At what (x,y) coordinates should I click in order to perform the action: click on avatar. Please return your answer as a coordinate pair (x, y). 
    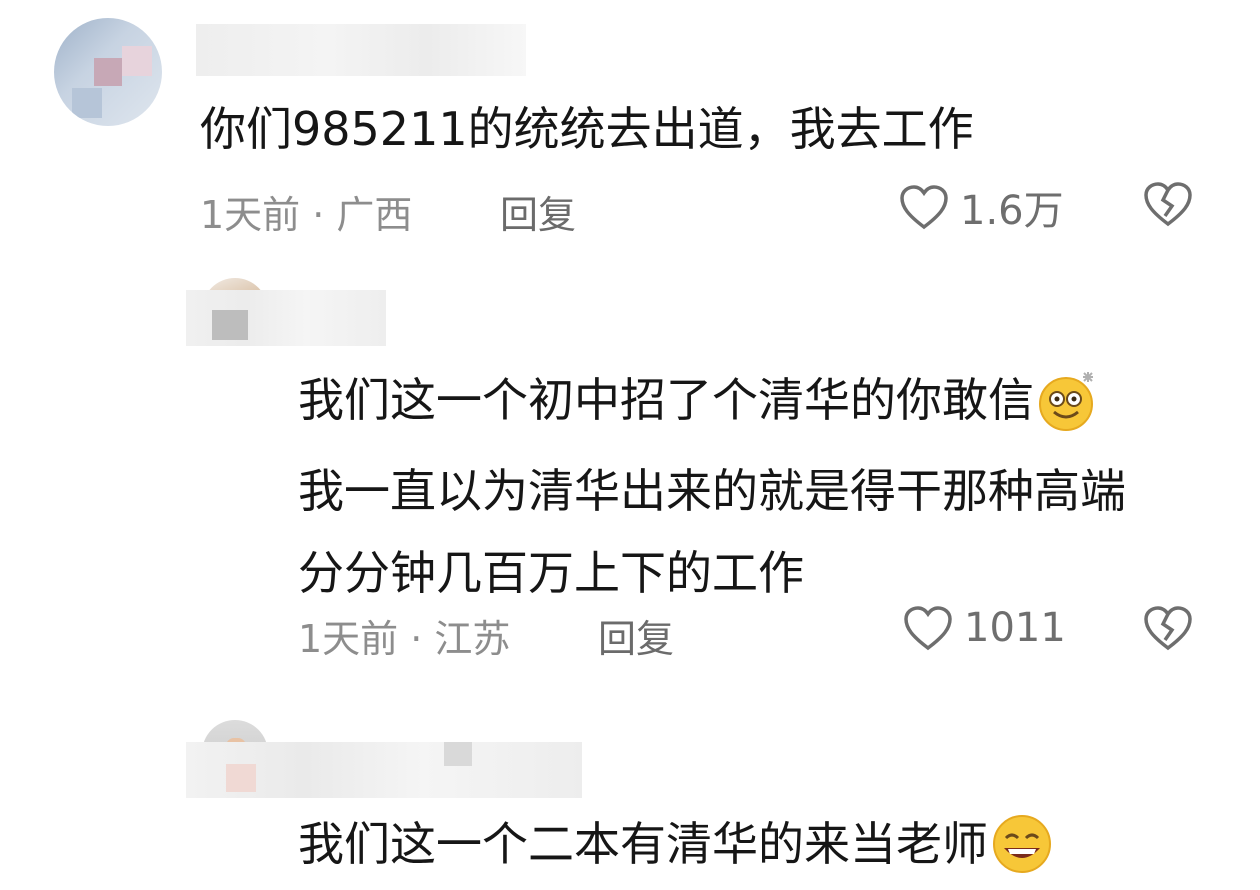
    Looking at the image, I should click on (108, 72).